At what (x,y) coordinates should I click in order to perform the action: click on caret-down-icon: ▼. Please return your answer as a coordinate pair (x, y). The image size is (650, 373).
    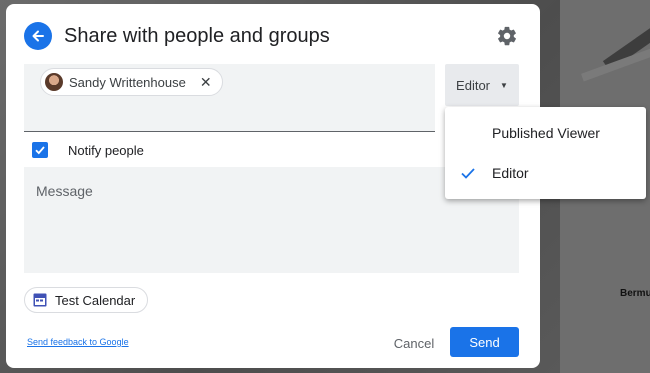
    Looking at the image, I should click on (504, 85).